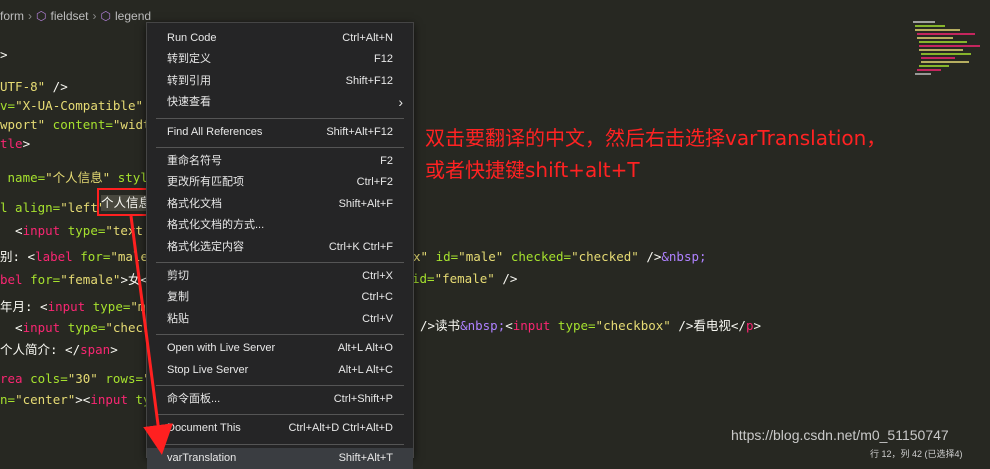 Image resolution: width=990 pixels, height=469 pixels. I want to click on watermark: https://blog.csdn.net/m0_51150747, so click(840, 435).